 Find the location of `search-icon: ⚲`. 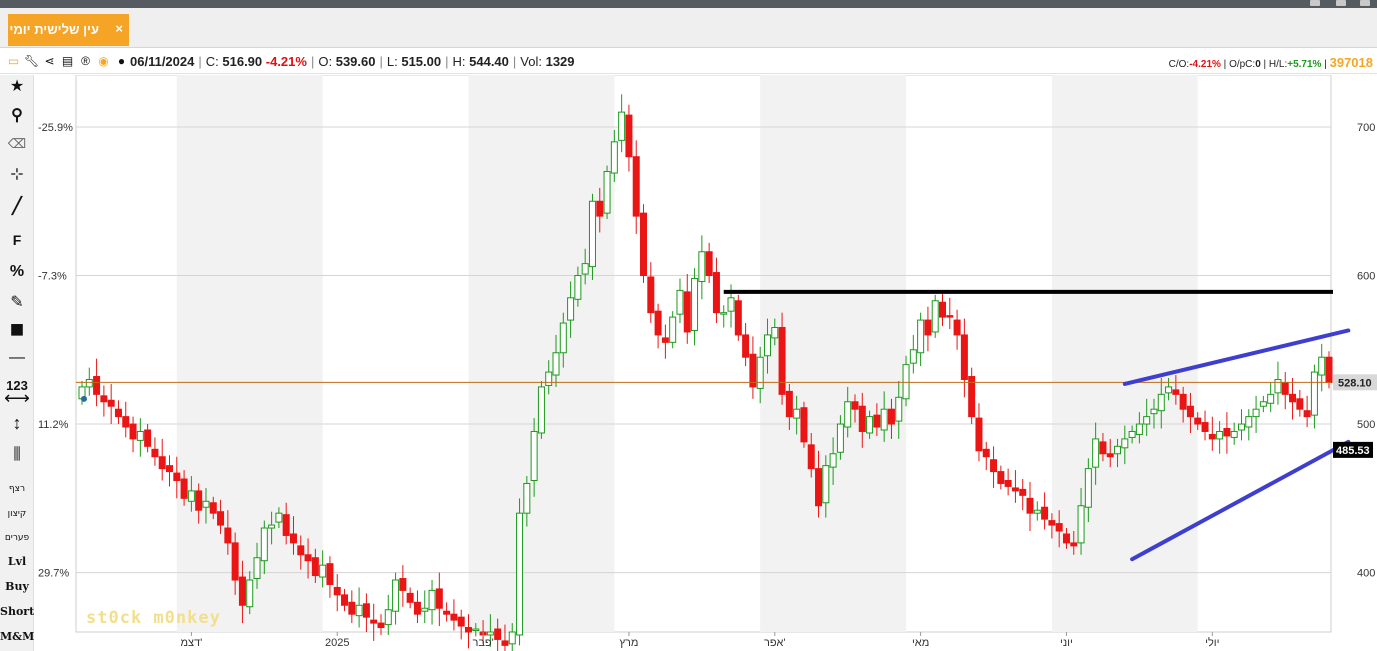

search-icon: ⚲ is located at coordinates (17, 116).